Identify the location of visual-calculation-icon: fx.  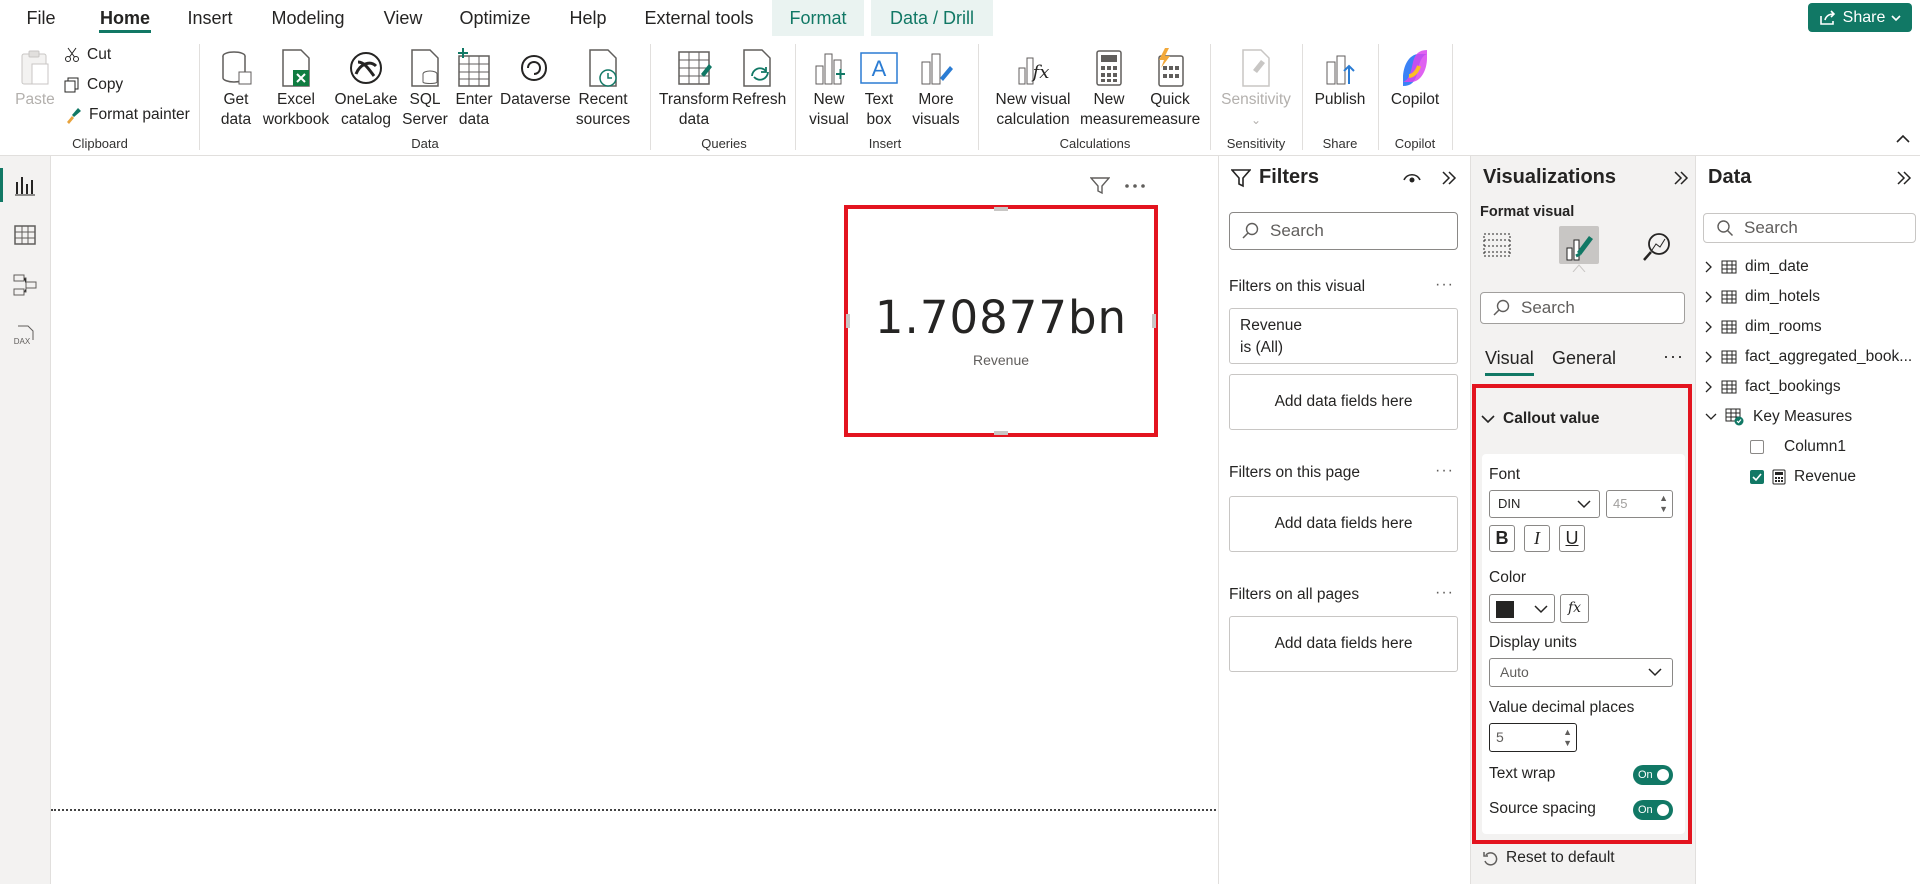
(1033, 68).